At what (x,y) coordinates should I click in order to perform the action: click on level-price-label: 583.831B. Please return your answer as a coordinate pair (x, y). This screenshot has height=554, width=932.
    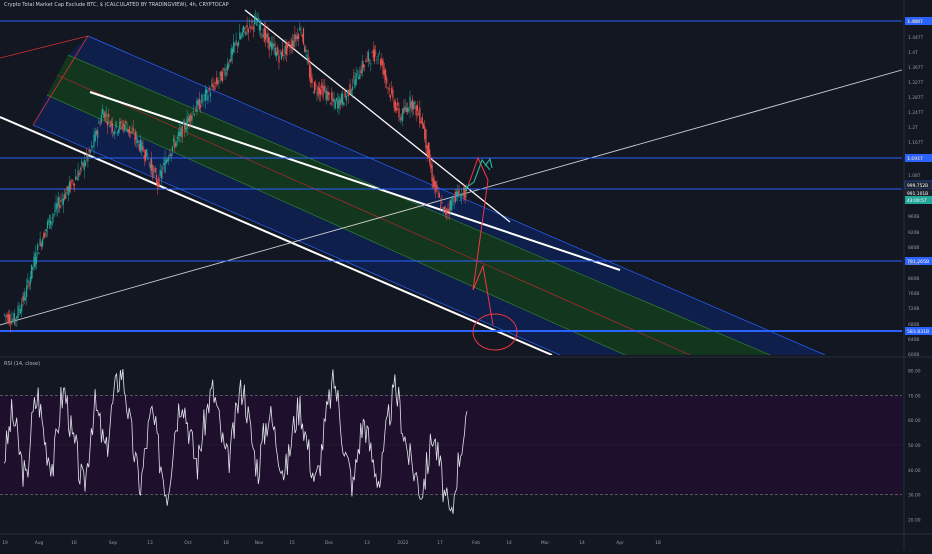
    Looking at the image, I should click on (918, 332).